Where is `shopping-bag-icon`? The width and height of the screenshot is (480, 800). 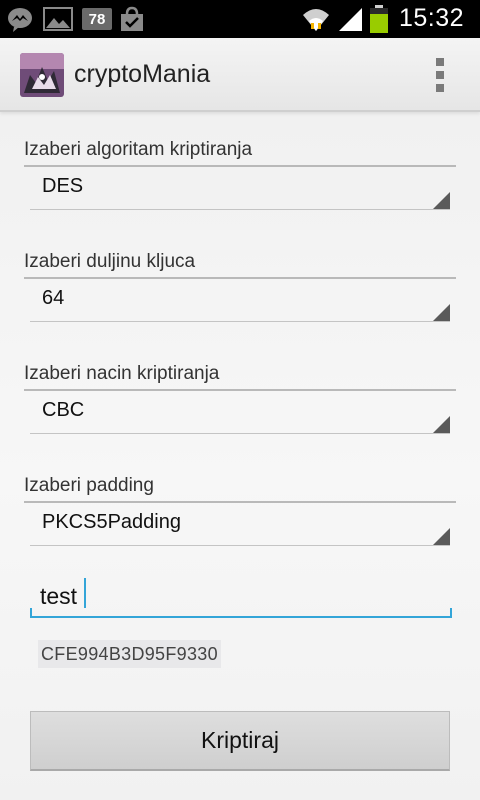 shopping-bag-icon is located at coordinates (132, 18).